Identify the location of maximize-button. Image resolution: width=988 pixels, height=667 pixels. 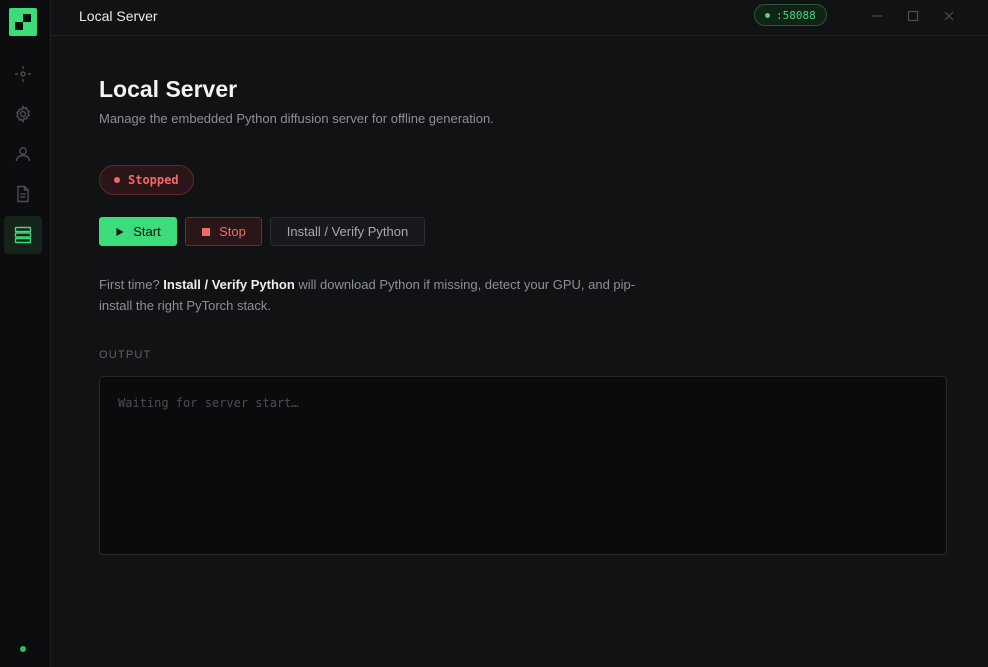
(913, 16).